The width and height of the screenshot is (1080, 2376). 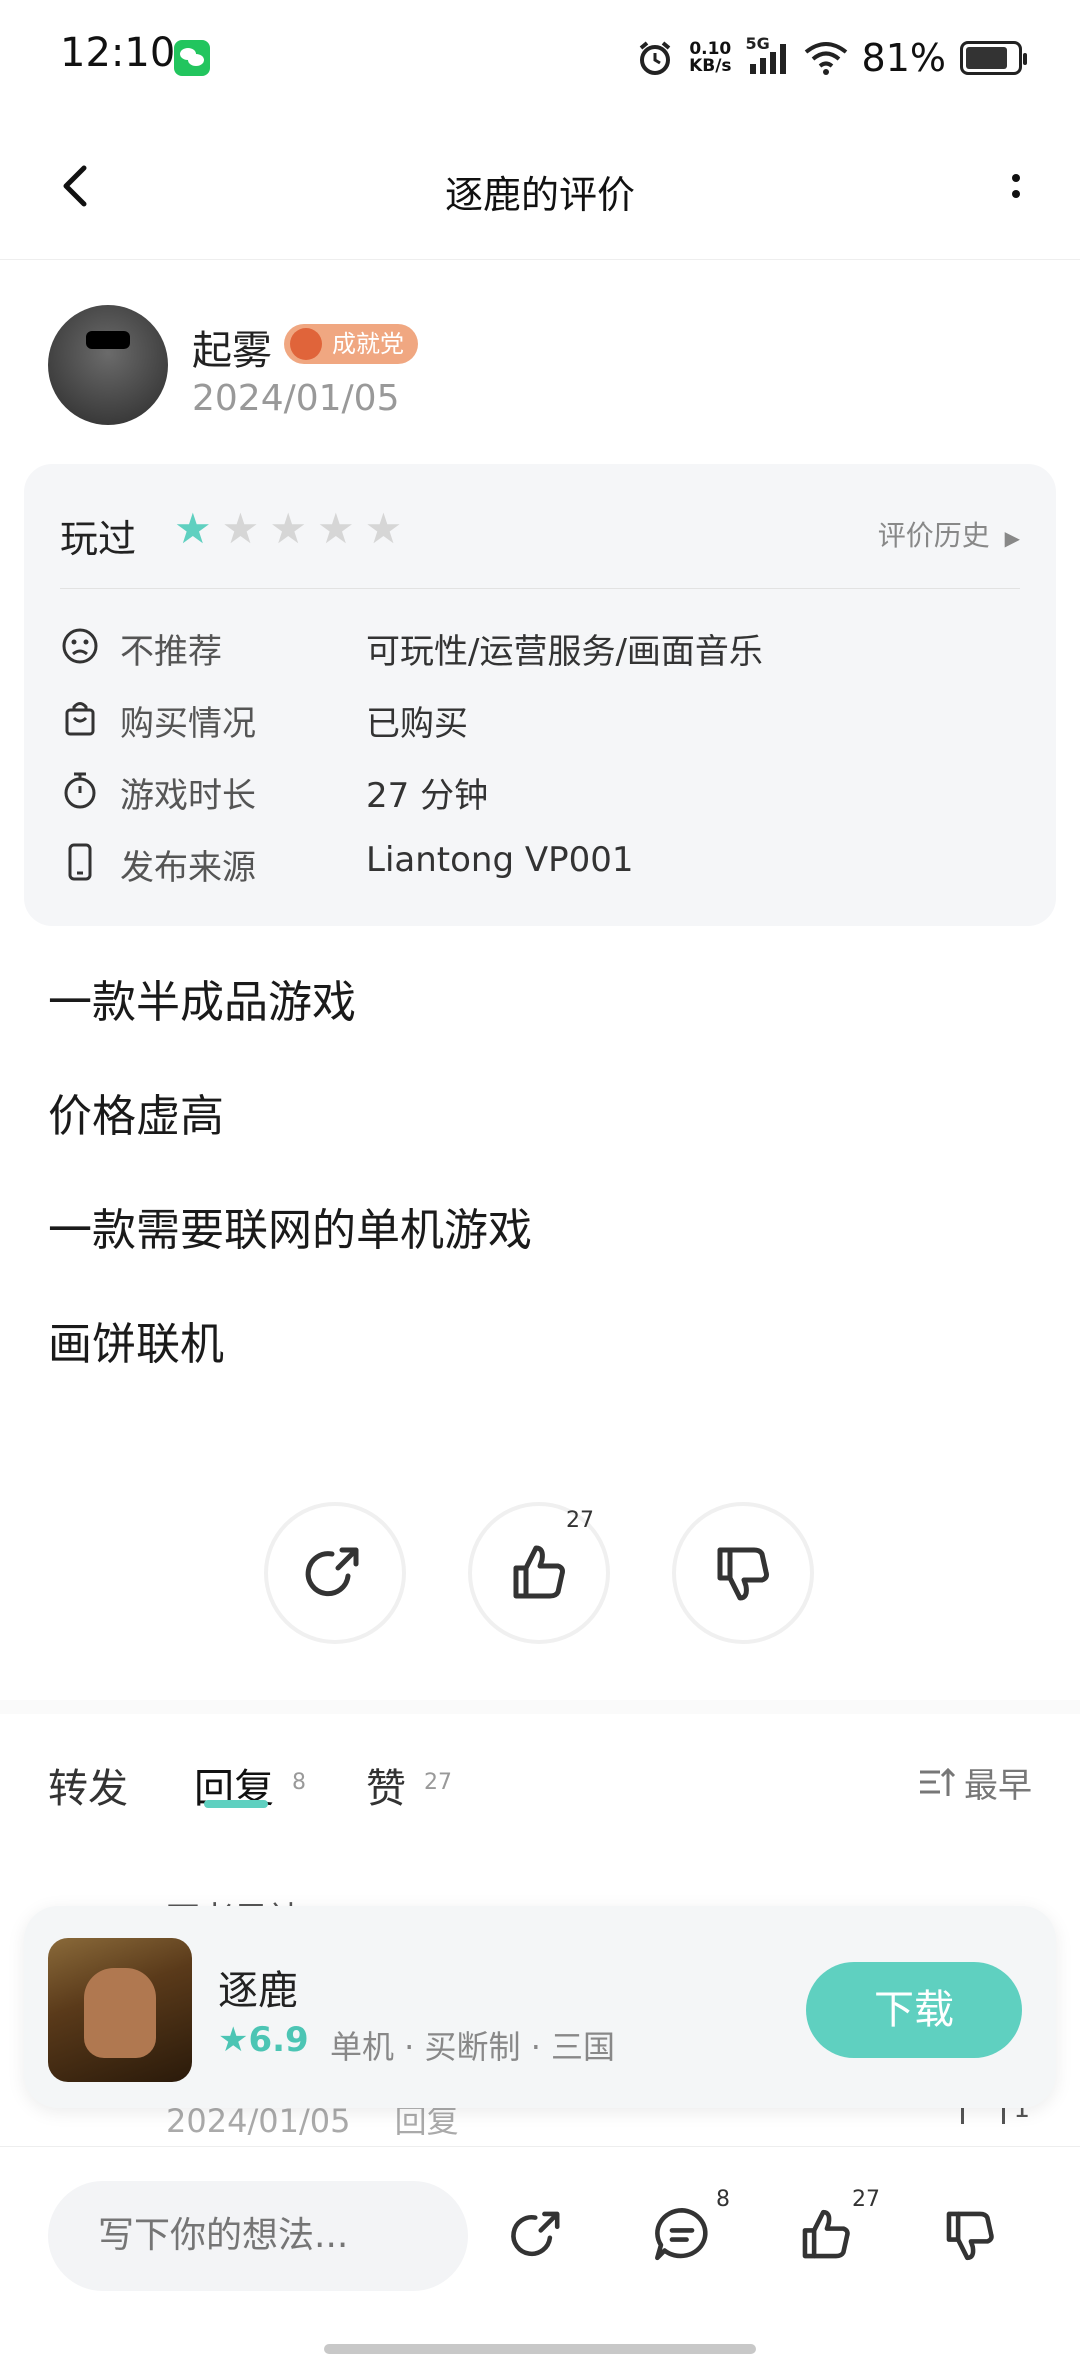 I want to click on bottom-action-bar: 8 27, so click(x=540, y=2261).